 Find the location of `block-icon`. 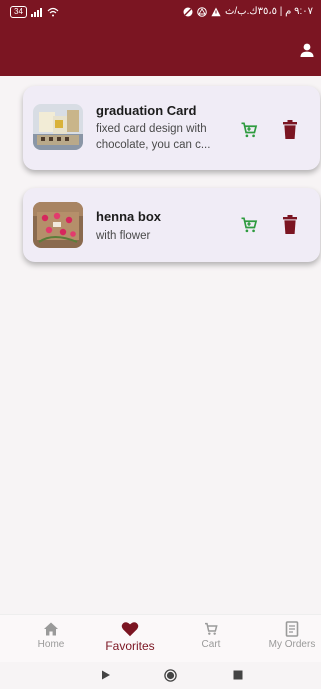

block-icon is located at coordinates (188, 11).